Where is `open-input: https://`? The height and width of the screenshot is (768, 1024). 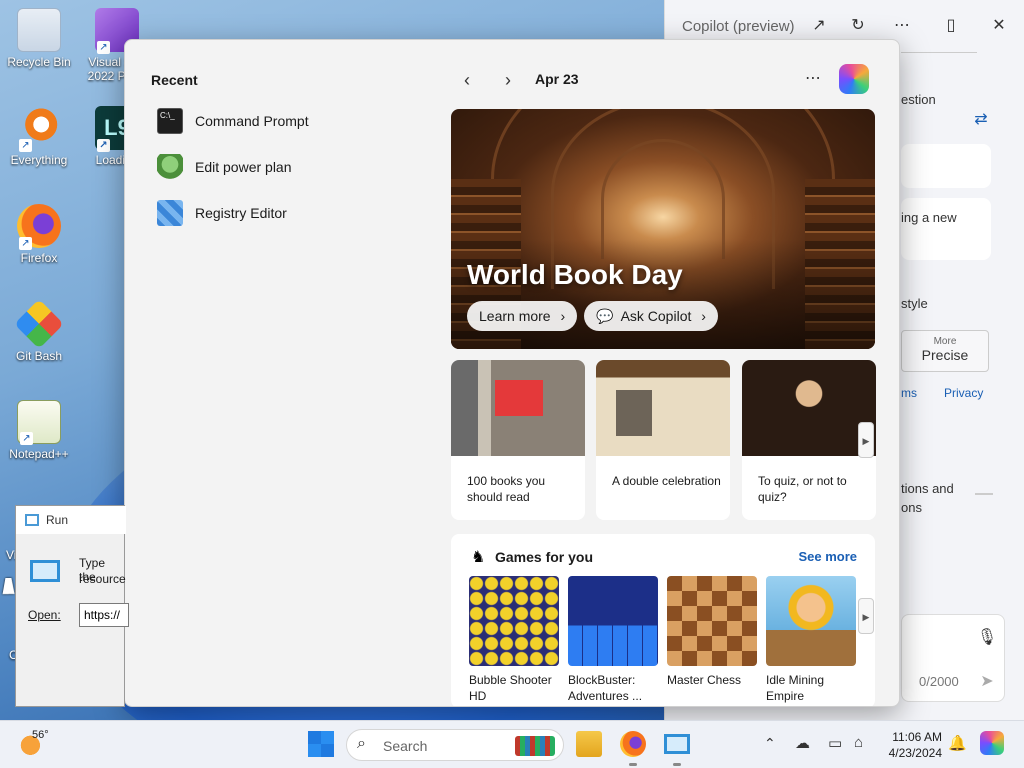
open-input: https:// is located at coordinates (104, 615).